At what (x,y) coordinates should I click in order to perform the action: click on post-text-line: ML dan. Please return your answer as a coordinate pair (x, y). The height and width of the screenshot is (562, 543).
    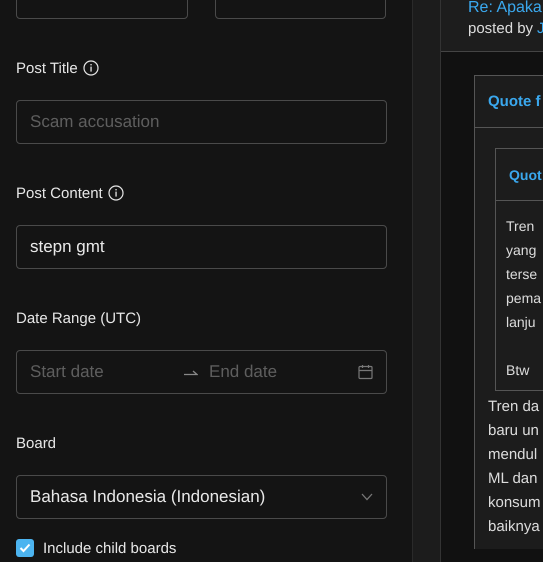
    Looking at the image, I should click on (513, 479).